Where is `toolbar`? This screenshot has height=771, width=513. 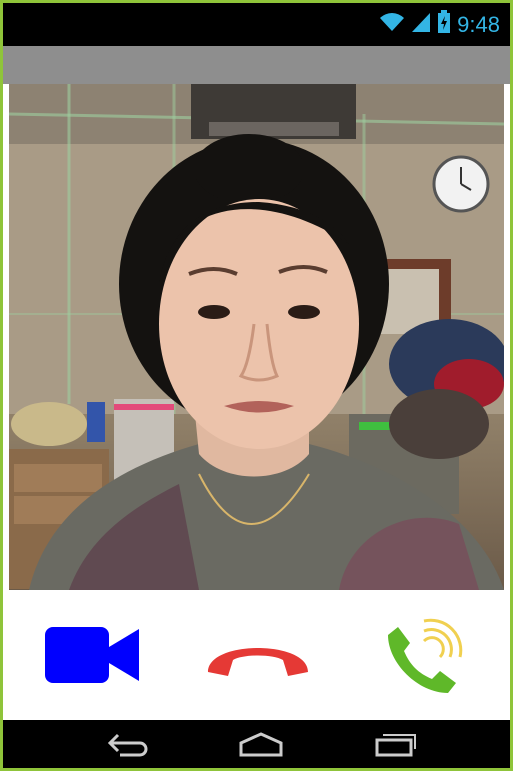
toolbar is located at coordinates (256, 65).